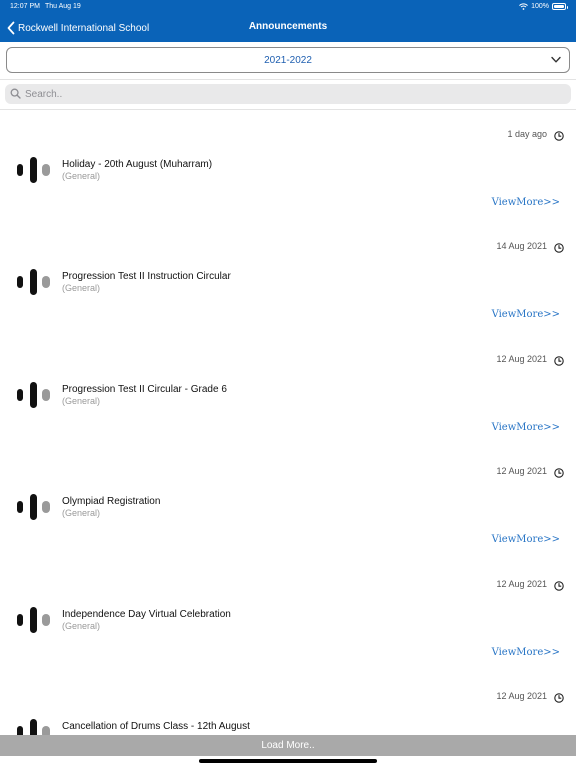 The height and width of the screenshot is (768, 576). Describe the element at coordinates (556, 59) in the screenshot. I see `chevron-down-icon` at that location.